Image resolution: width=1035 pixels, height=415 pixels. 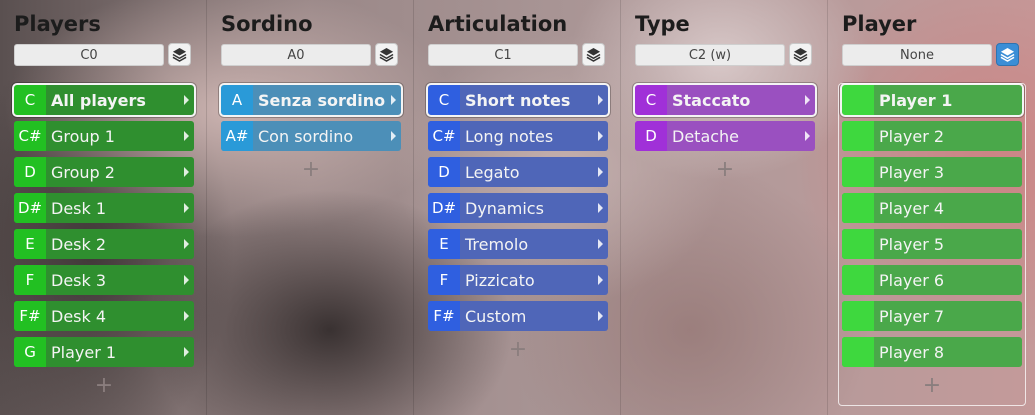 I want to click on list-item: D Group 2, so click(x=104, y=172).